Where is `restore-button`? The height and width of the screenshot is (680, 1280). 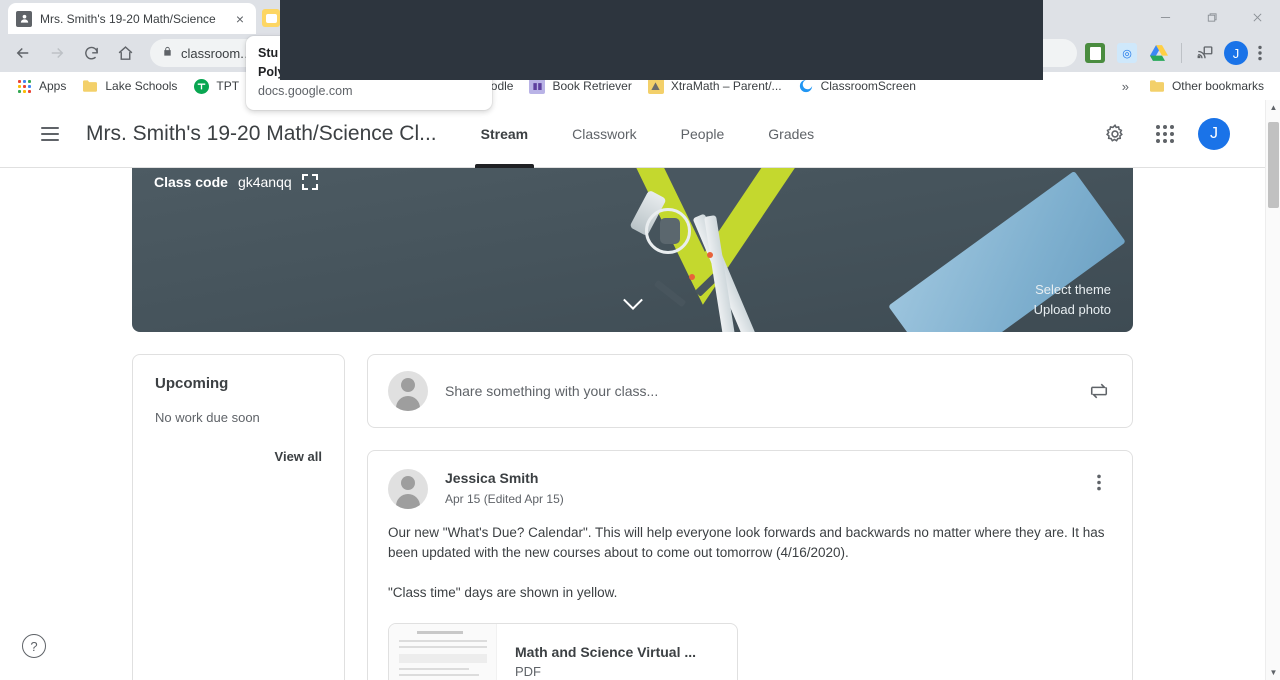 restore-button is located at coordinates (1211, 17).